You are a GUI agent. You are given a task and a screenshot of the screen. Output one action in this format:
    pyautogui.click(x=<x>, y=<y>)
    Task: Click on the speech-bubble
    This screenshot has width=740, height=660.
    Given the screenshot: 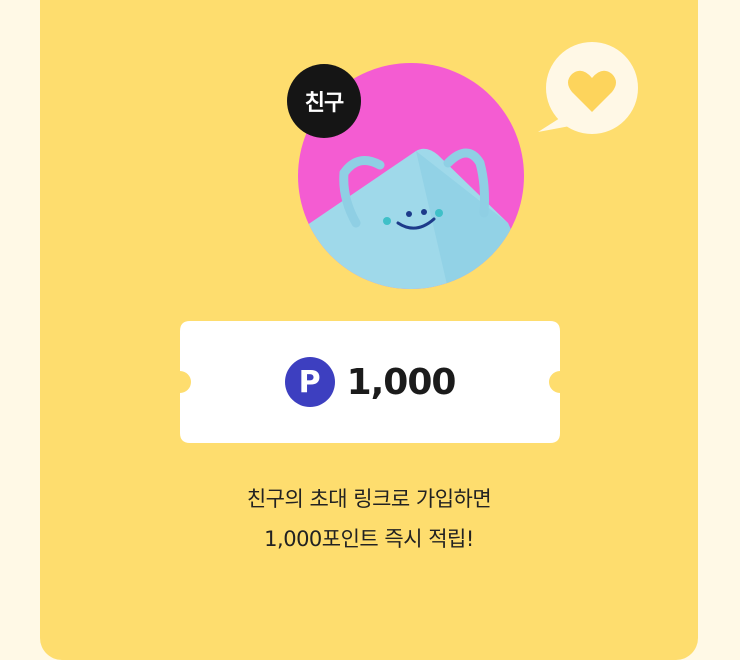 What is the action you would take?
    pyautogui.click(x=590, y=90)
    